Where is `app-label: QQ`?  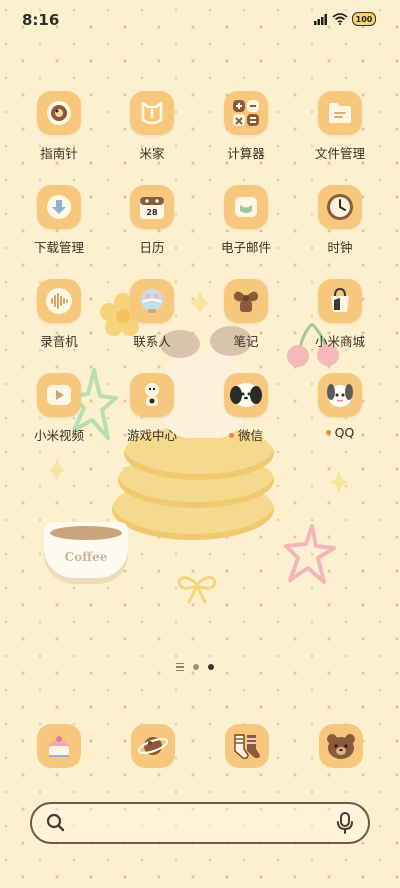 app-label: QQ is located at coordinates (340, 432).